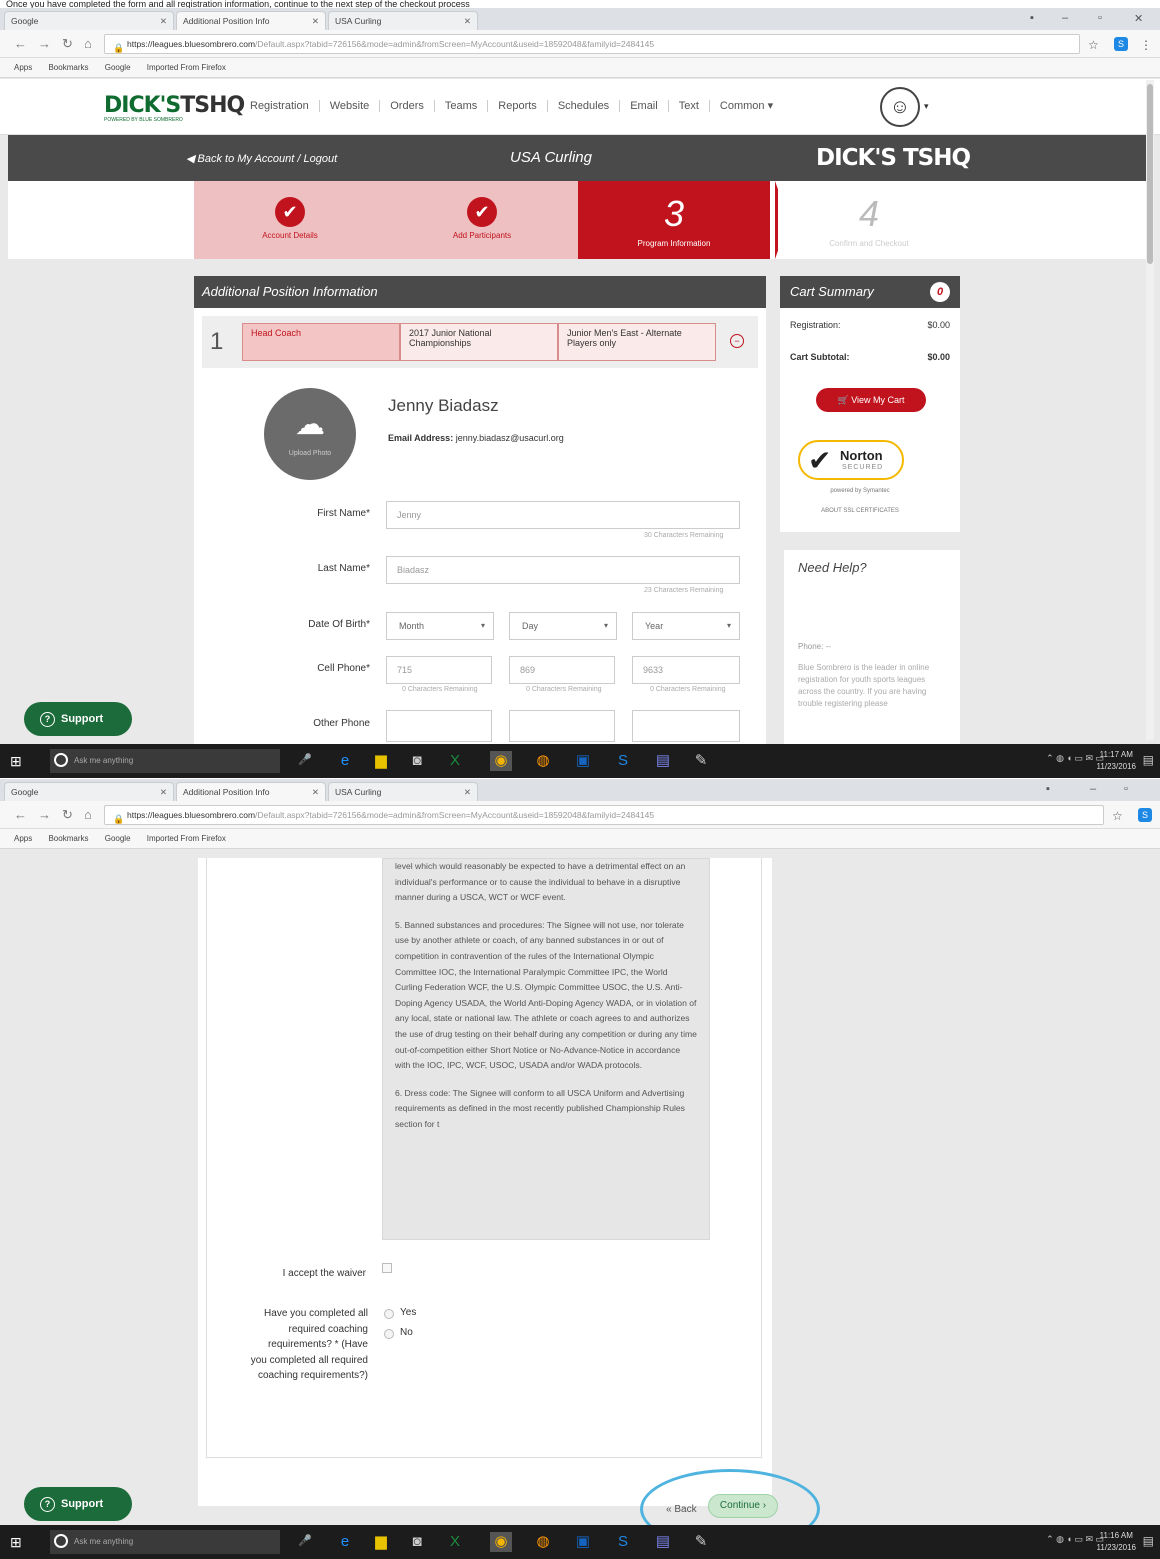 This screenshot has height=1559, width=1160. Describe the element at coordinates (644, 106) in the screenshot. I see `menu-email: Email` at that location.